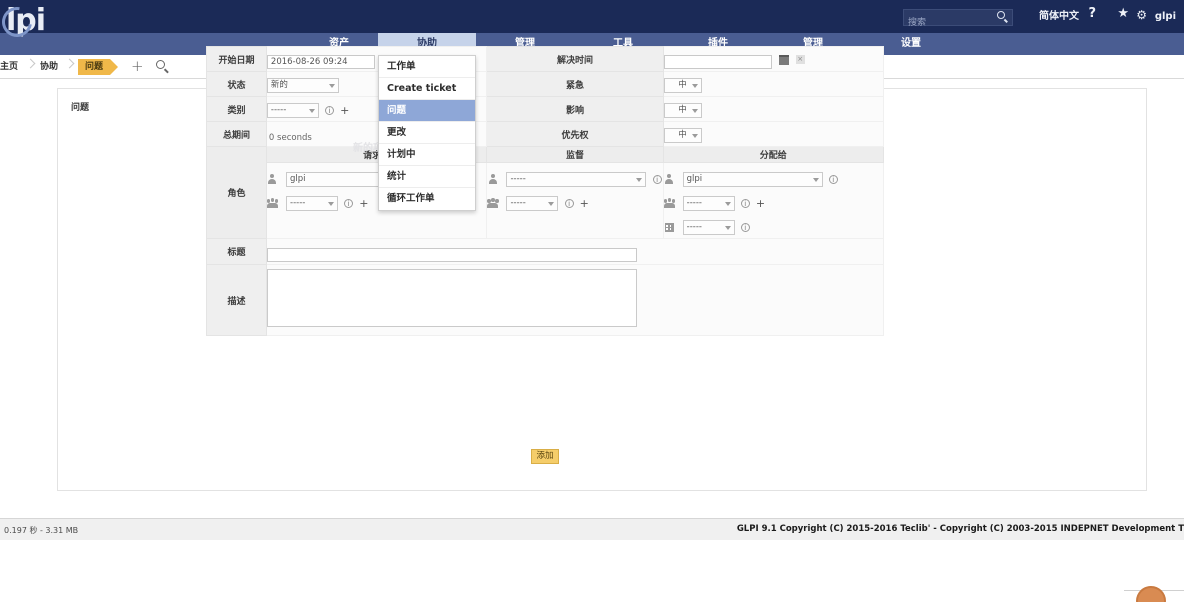  I want to click on assigned-user-select: glpi, so click(752, 179).